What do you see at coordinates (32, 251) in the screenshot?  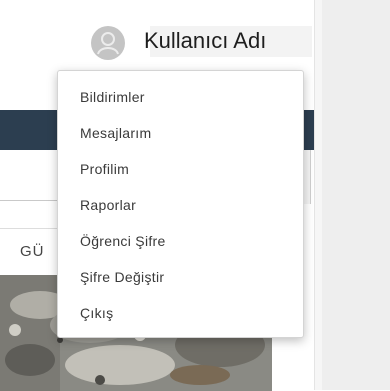 I see `card-title: GÜ` at bounding box center [32, 251].